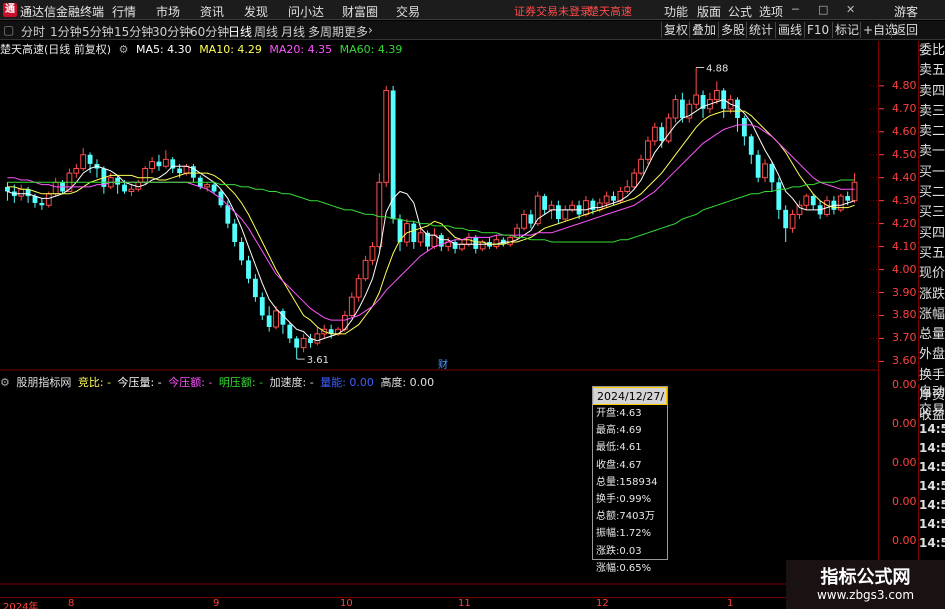 This screenshot has width=945, height=609. Describe the element at coordinates (346, 603) in the screenshot. I see `time-tick-label: 10` at that location.